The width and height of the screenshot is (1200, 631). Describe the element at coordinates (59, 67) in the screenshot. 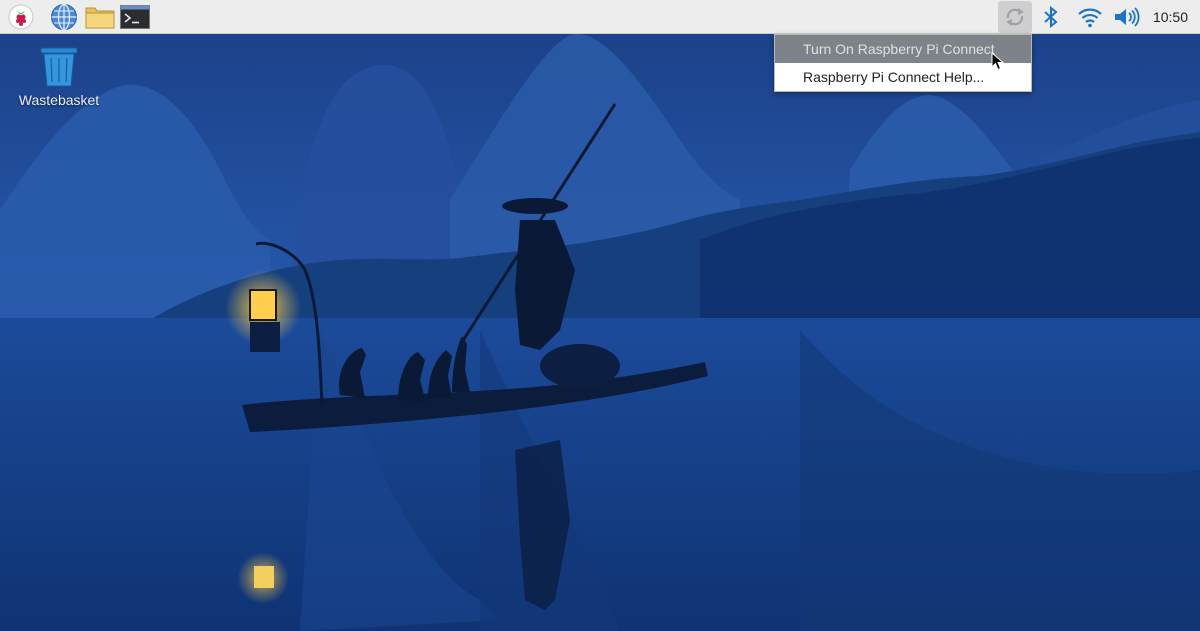

I see `wastebasket-icon` at that location.